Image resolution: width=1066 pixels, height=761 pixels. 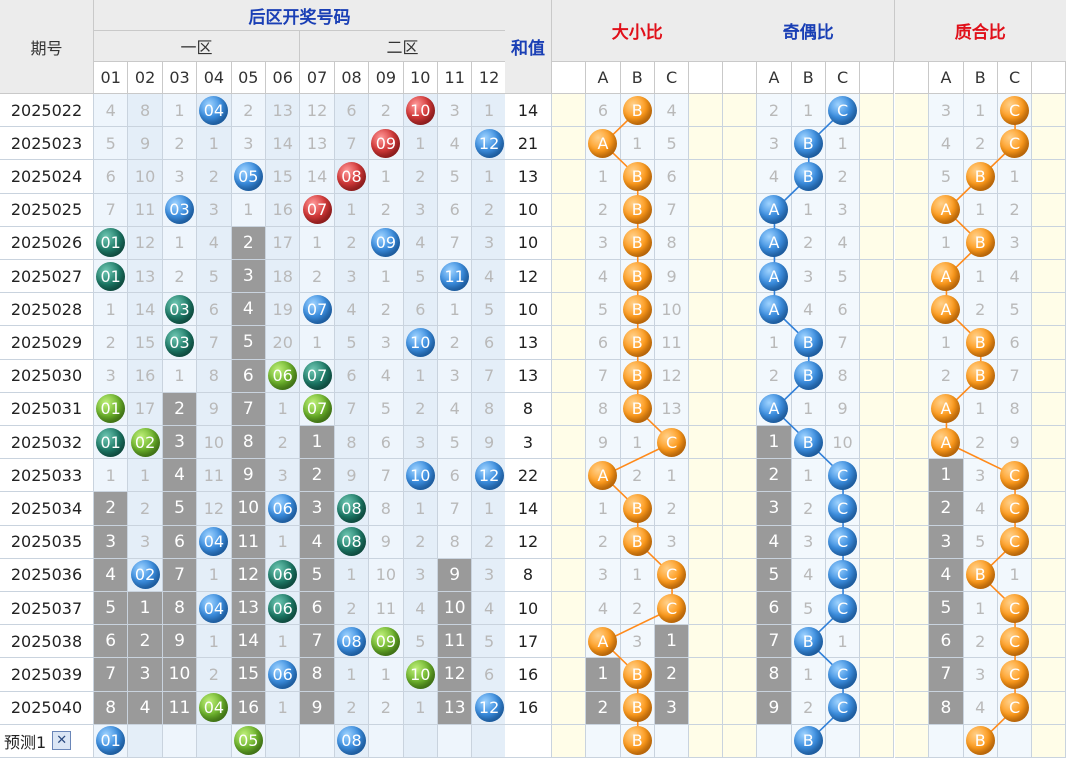 I want to click on sum-cell: 10, so click(x=528, y=210).